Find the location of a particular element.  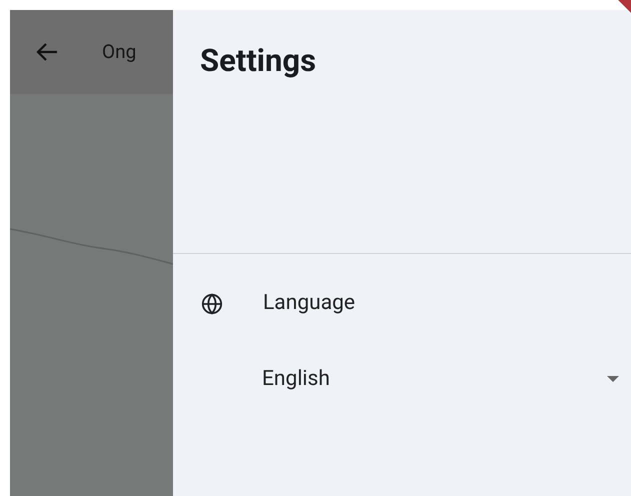

setting-label: Language is located at coordinates (309, 303).